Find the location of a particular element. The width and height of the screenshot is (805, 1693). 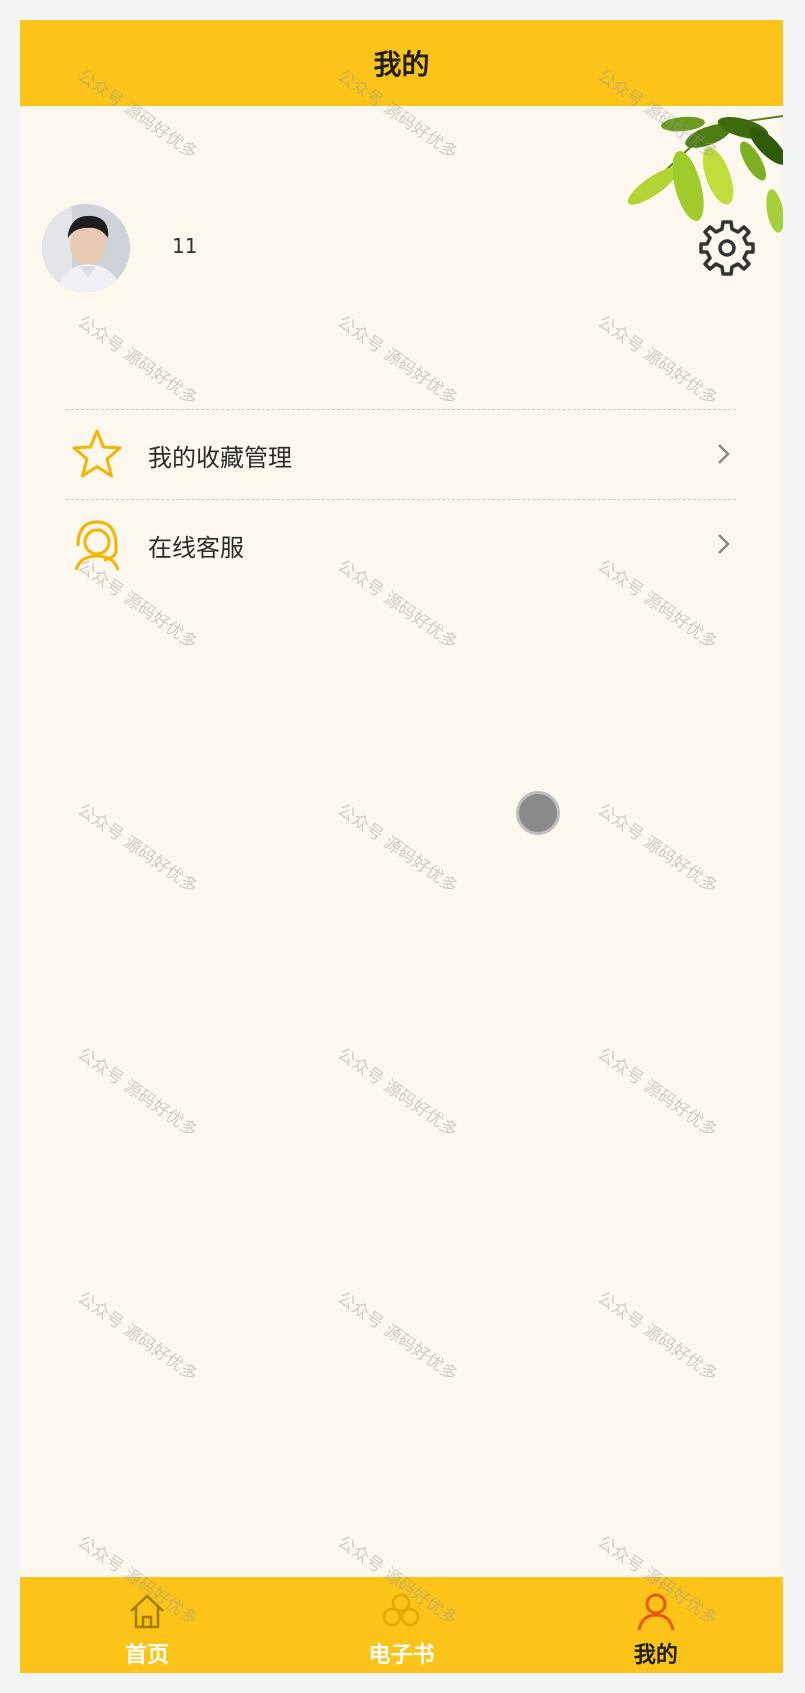

profile-section: 11 is located at coordinates (402, 249).